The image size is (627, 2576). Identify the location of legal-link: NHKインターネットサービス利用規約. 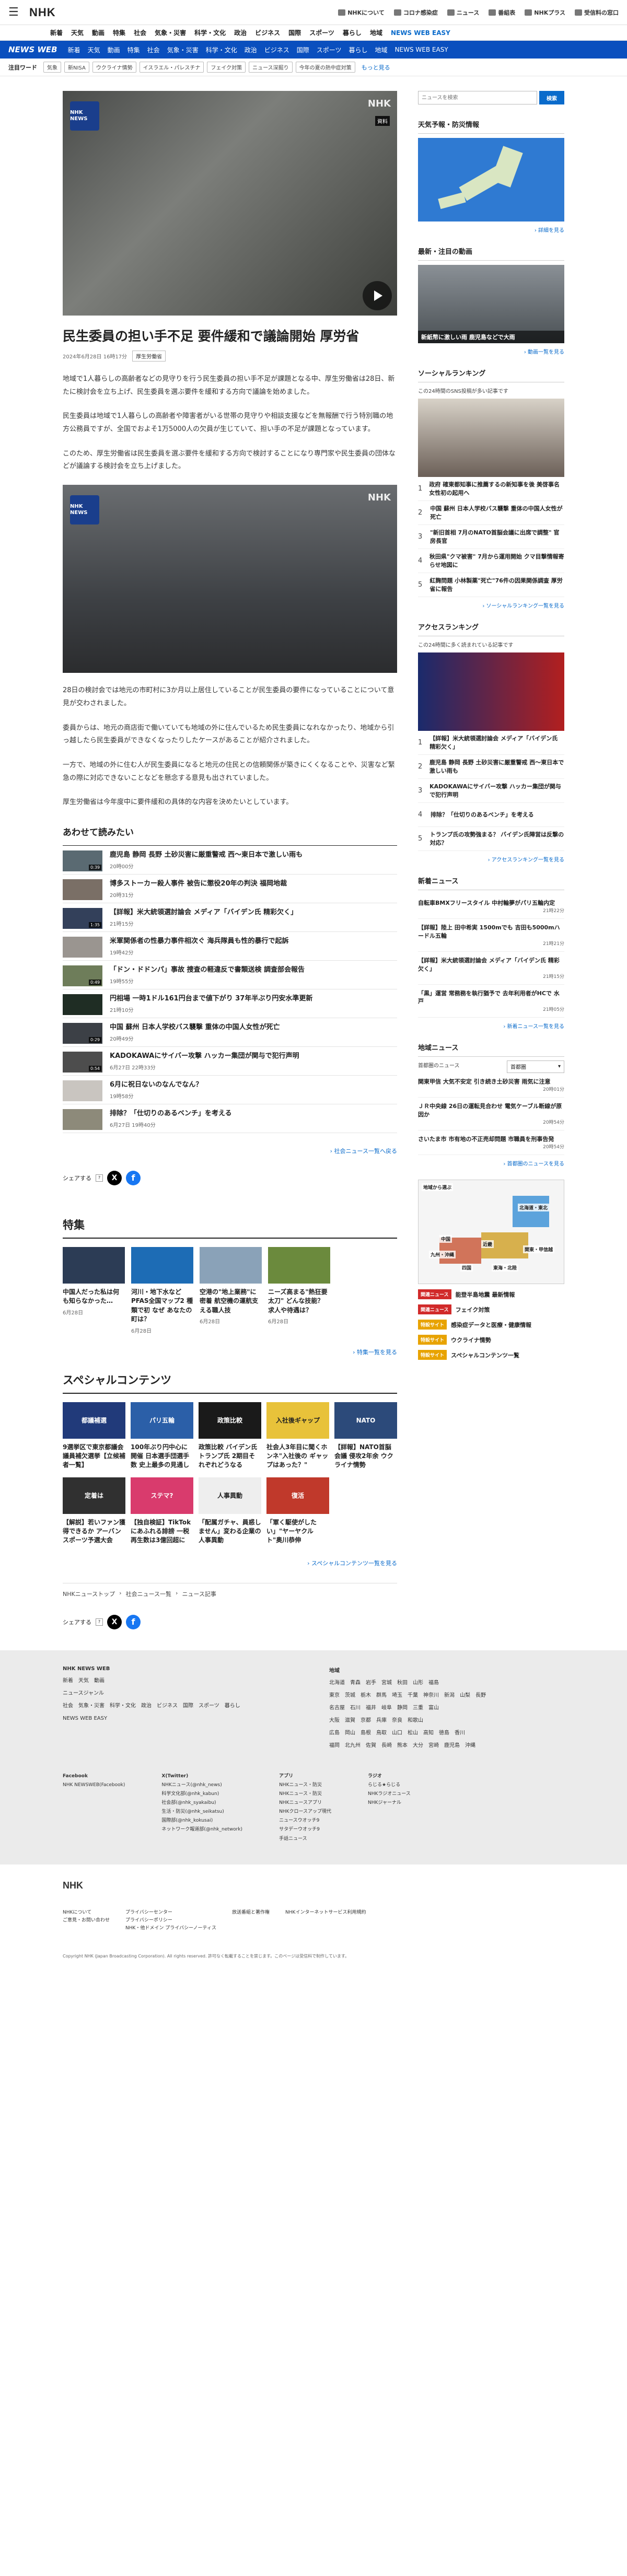
(325, 1913).